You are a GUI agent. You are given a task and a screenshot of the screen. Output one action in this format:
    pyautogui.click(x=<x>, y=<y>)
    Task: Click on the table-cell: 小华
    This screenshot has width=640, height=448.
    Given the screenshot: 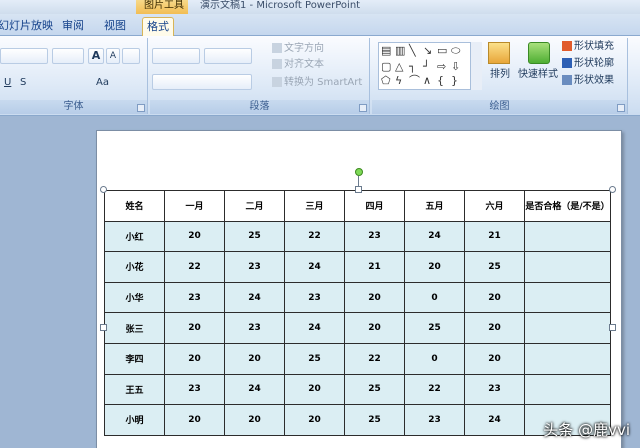 What is the action you would take?
    pyautogui.click(x=134, y=297)
    